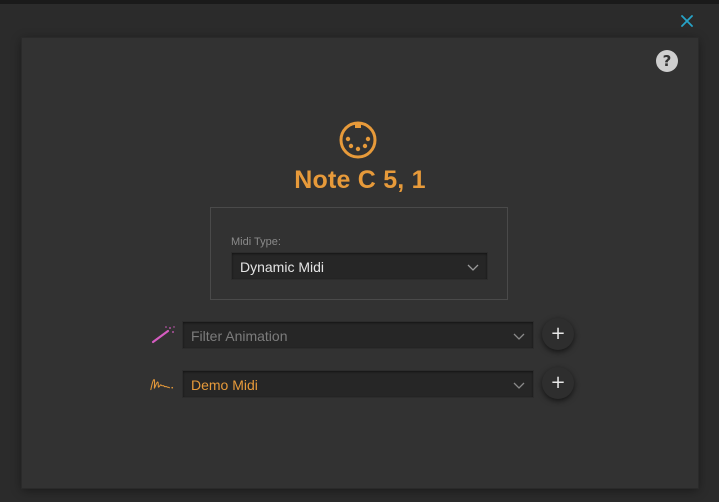  Describe the element at coordinates (359, 2) in the screenshot. I see `title-strip` at that location.